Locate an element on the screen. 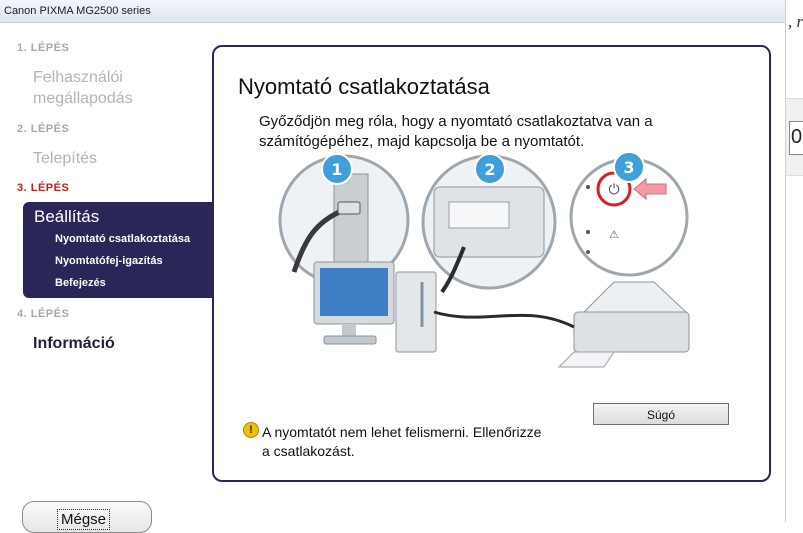  alarm-icon: ⚠ is located at coordinates (614, 234).